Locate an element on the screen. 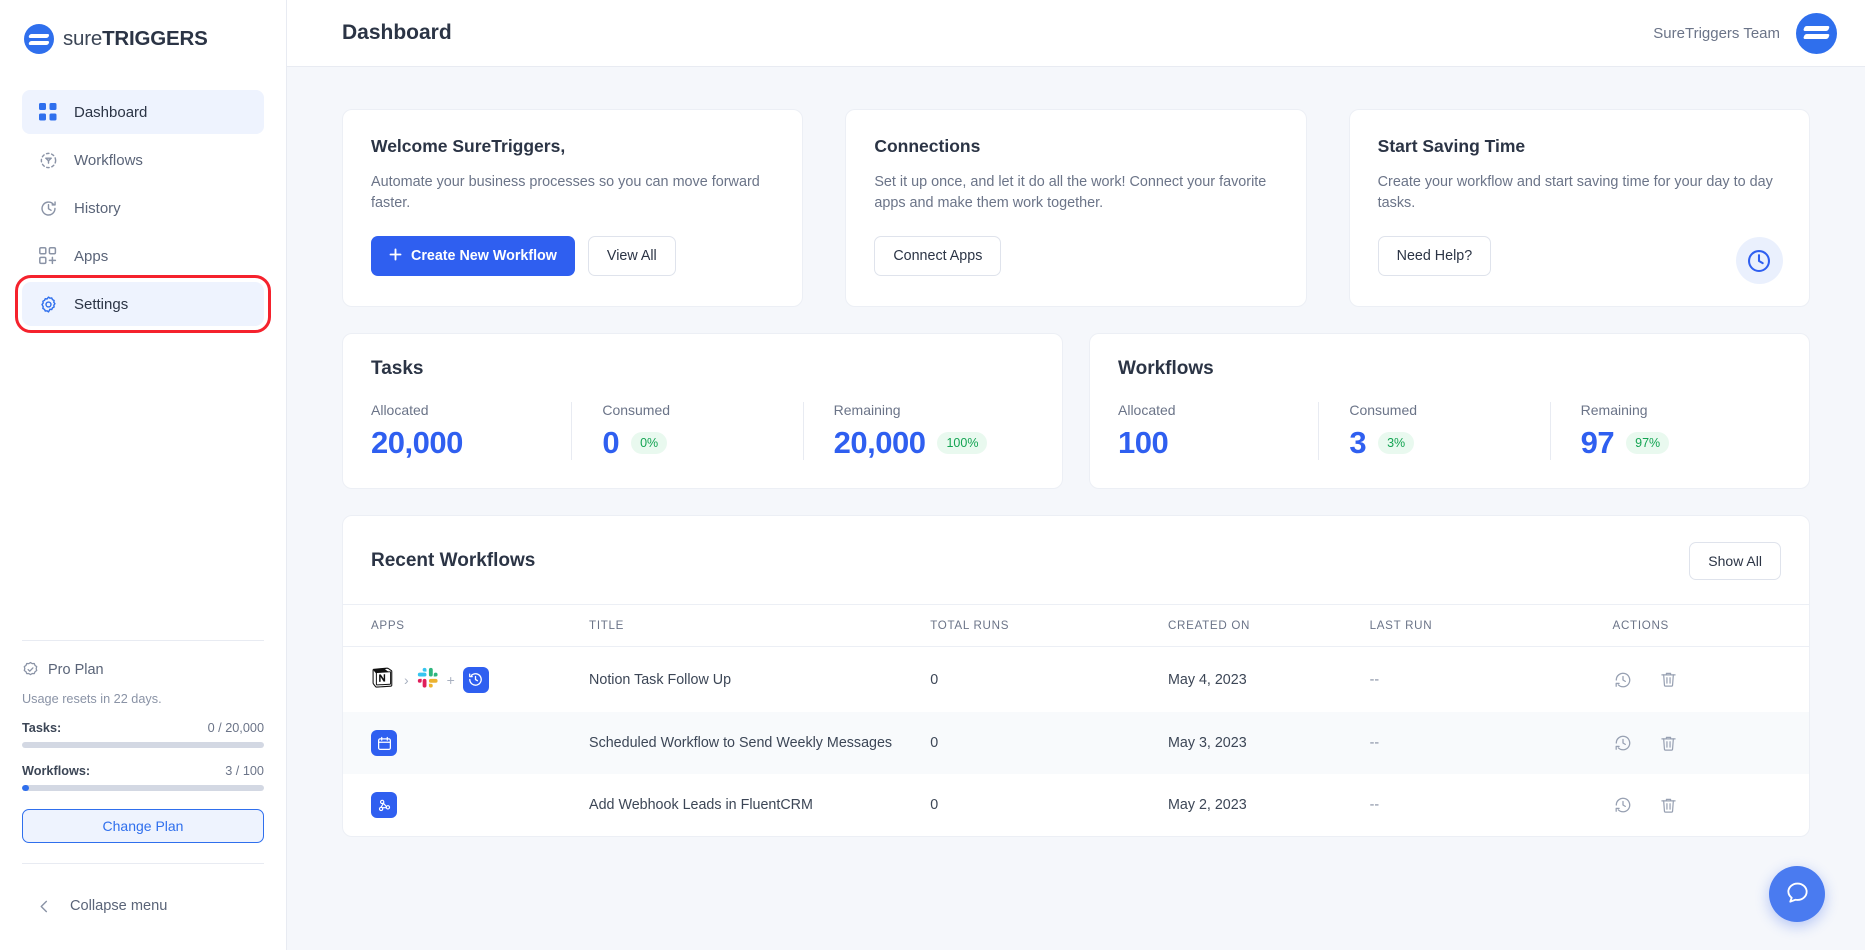 The image size is (1865, 950). column-header-total-runs: TOTAL RUNS is located at coordinates (1049, 626).